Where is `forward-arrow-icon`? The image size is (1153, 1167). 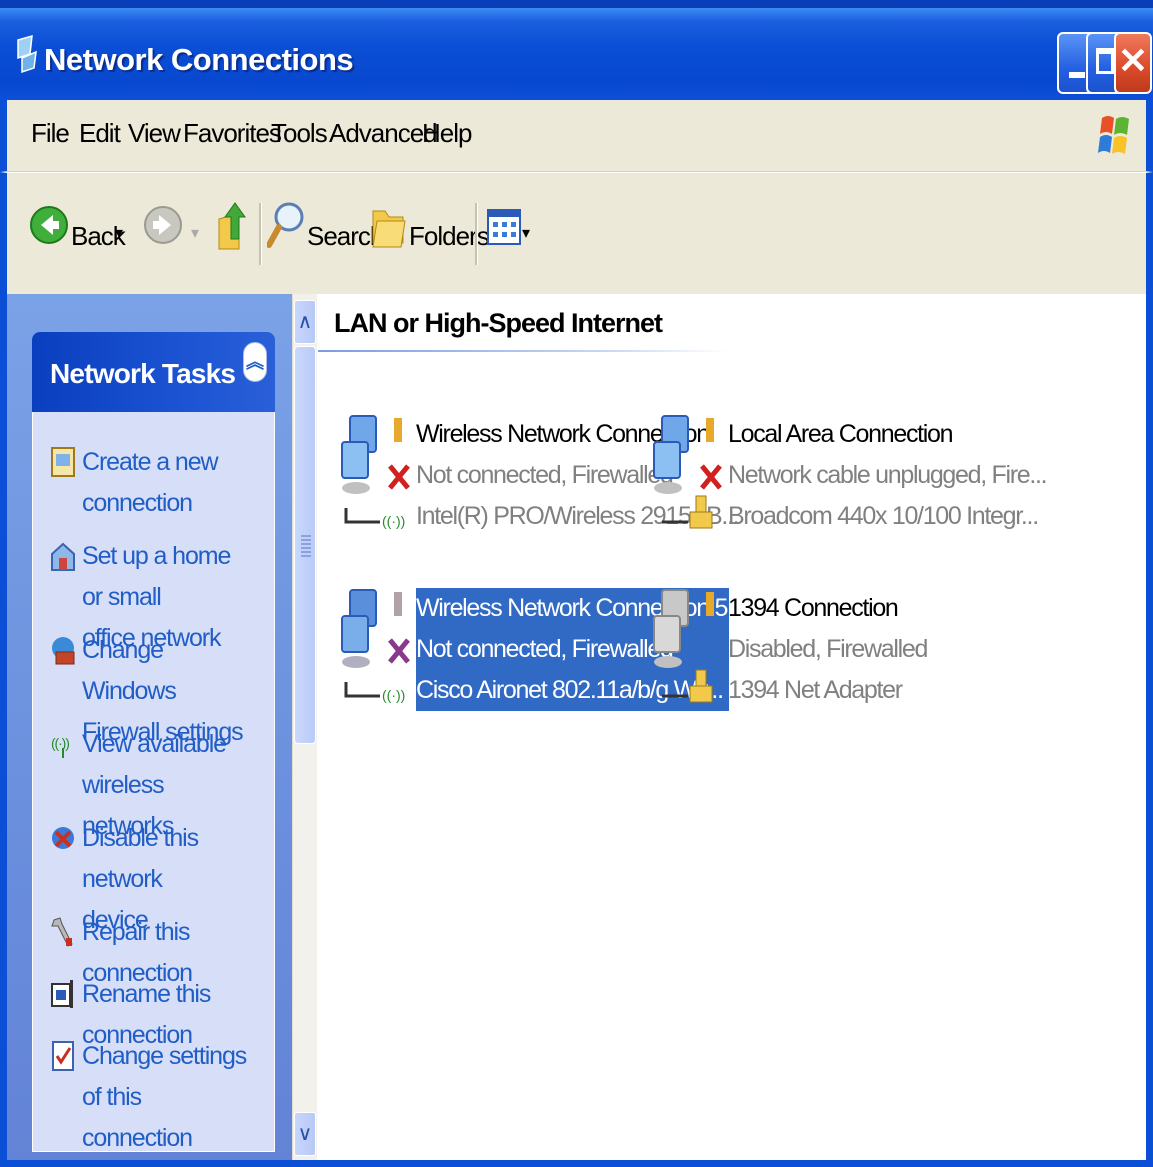
forward-arrow-icon is located at coordinates (163, 225).